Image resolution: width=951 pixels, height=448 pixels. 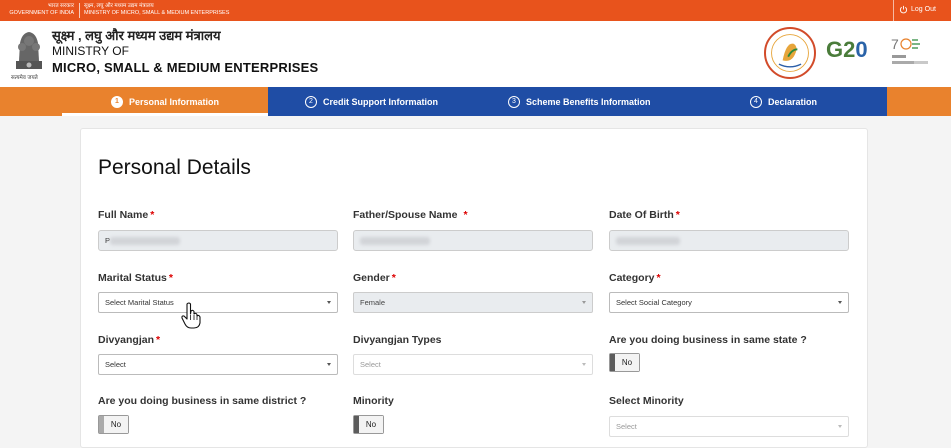 I want to click on g20-text: G2, so click(x=841, y=49).